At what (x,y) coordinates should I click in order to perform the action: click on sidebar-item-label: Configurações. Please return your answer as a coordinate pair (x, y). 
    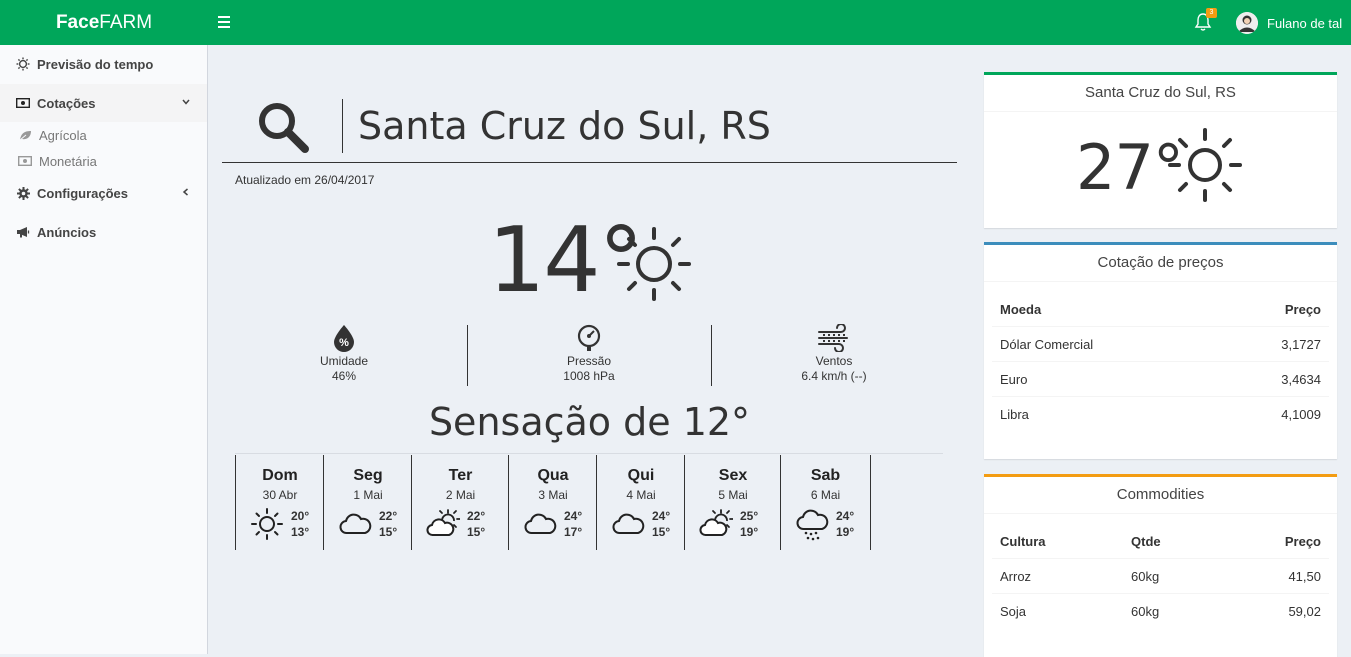
    Looking at the image, I should click on (83, 193).